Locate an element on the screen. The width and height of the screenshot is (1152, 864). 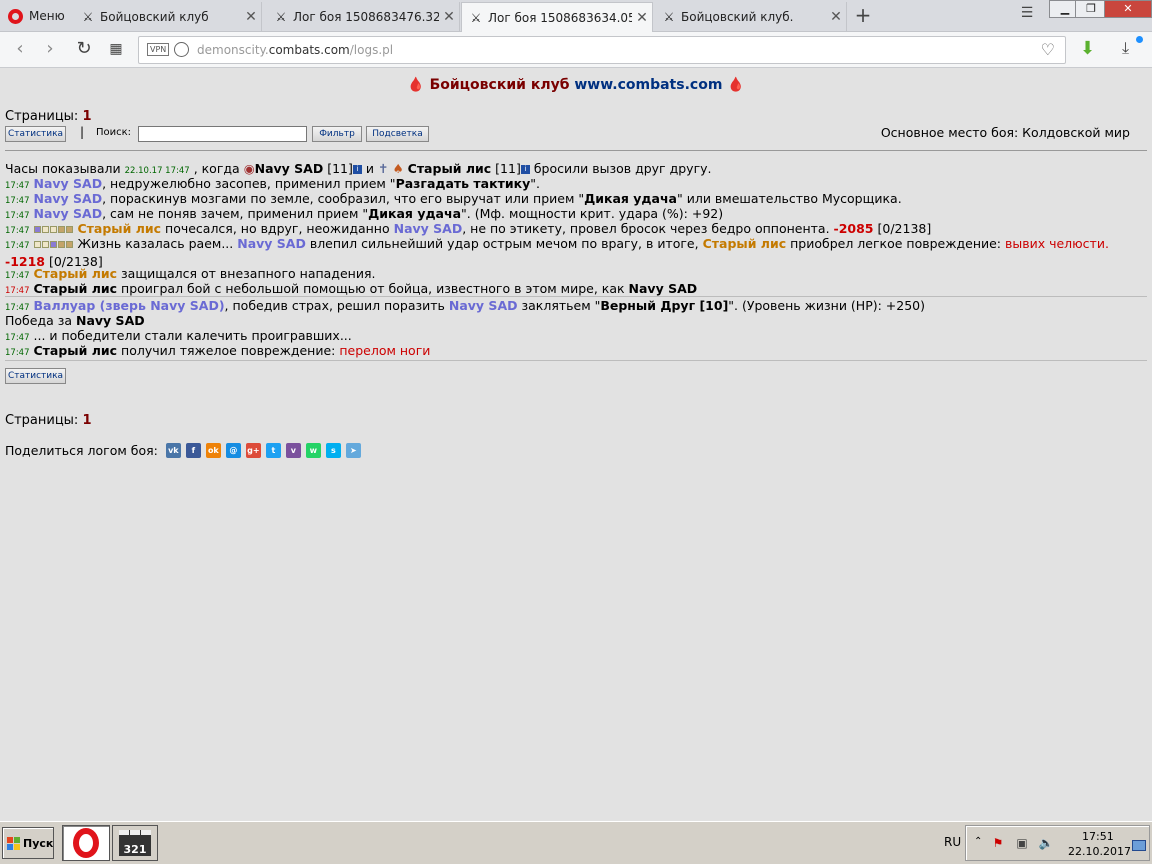
speed-dial-grid-icon: ▦ is located at coordinates (116, 50).